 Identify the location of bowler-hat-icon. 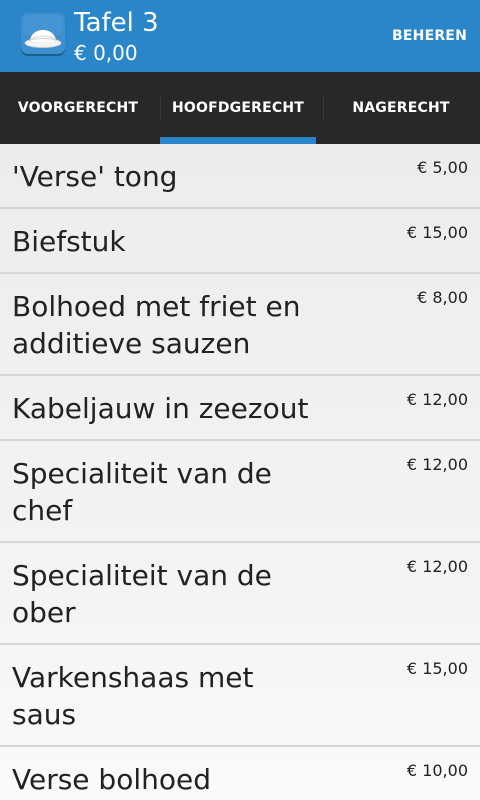
(43, 35).